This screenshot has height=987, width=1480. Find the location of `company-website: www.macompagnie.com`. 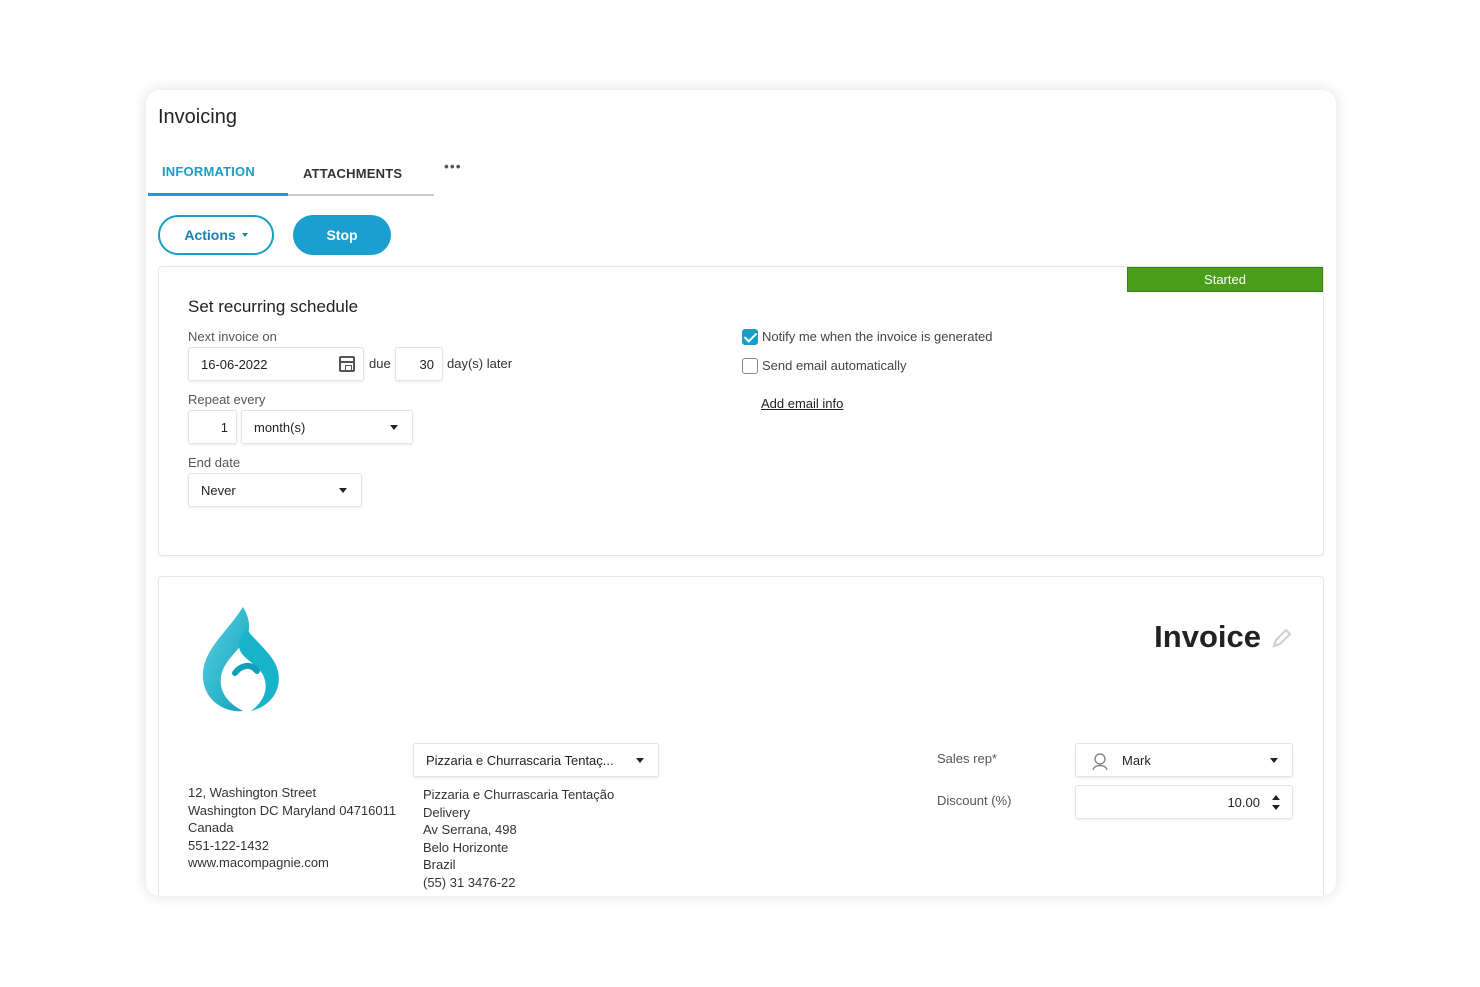

company-website: www.macompagnie.com is located at coordinates (258, 862).